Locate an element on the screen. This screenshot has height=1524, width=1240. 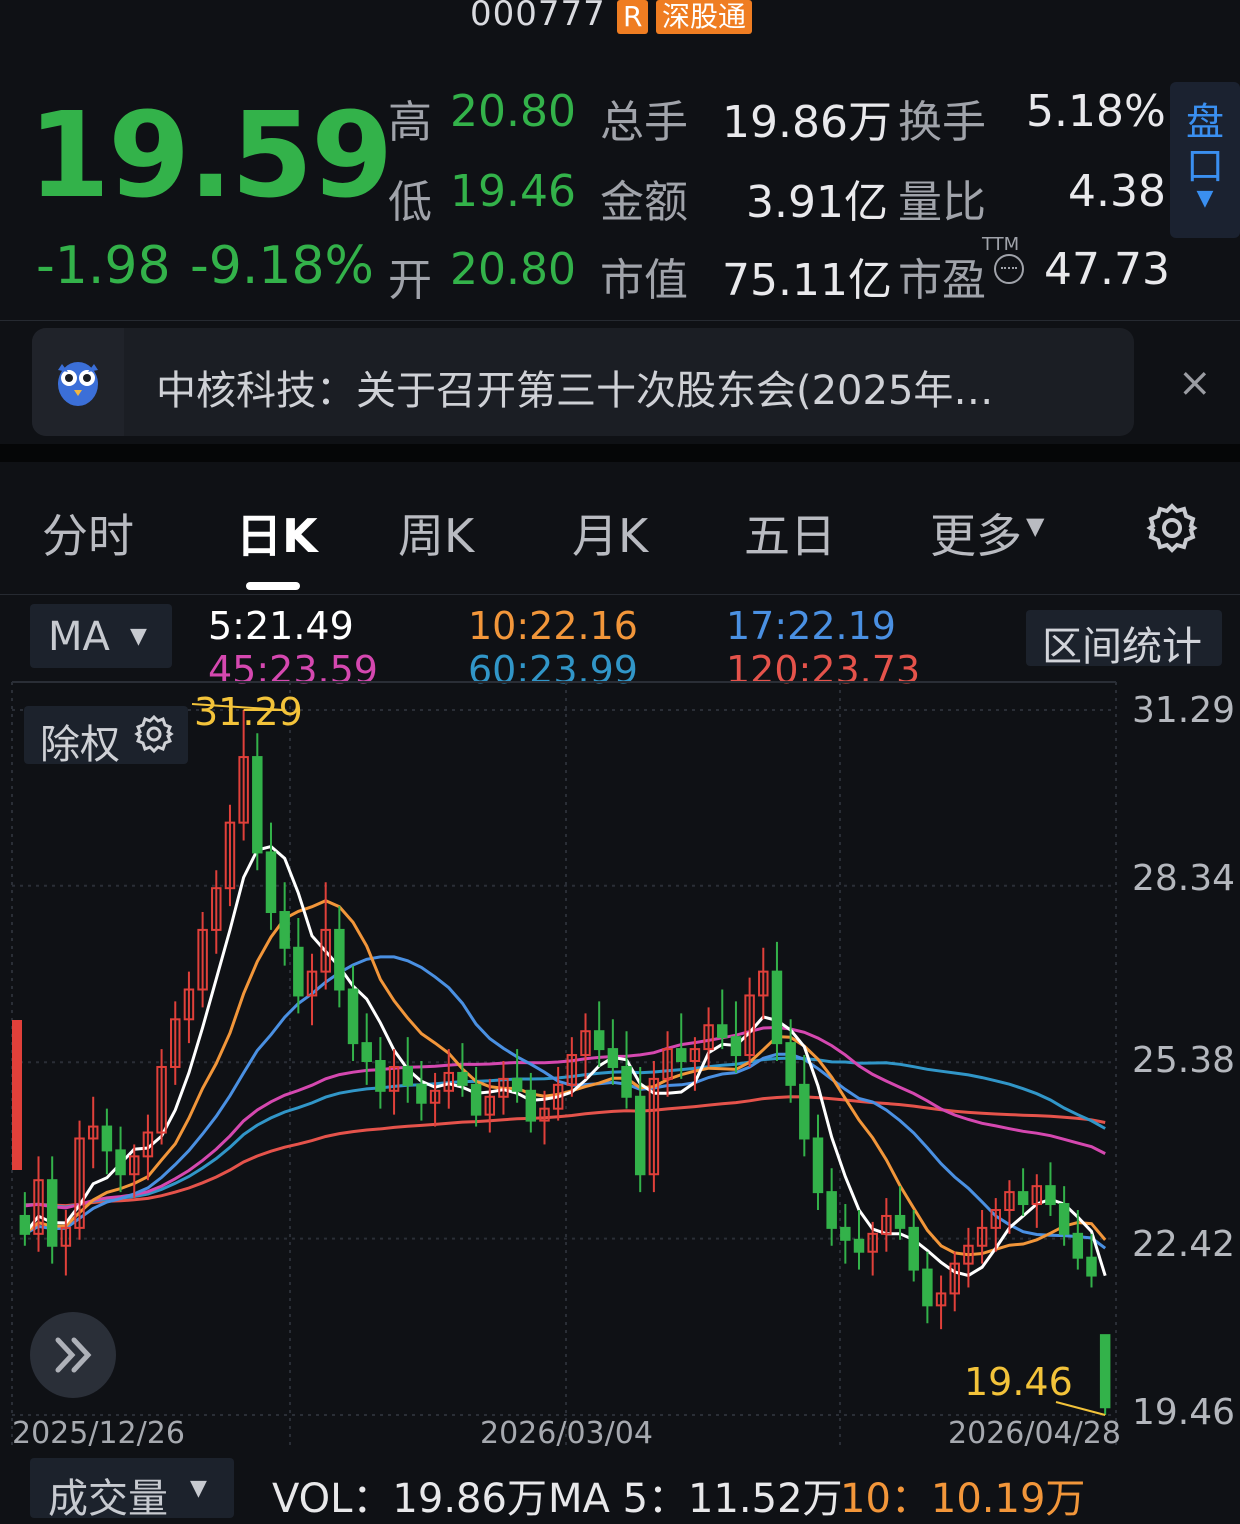
double-chevron-right-icon is located at coordinates (73, 1355).